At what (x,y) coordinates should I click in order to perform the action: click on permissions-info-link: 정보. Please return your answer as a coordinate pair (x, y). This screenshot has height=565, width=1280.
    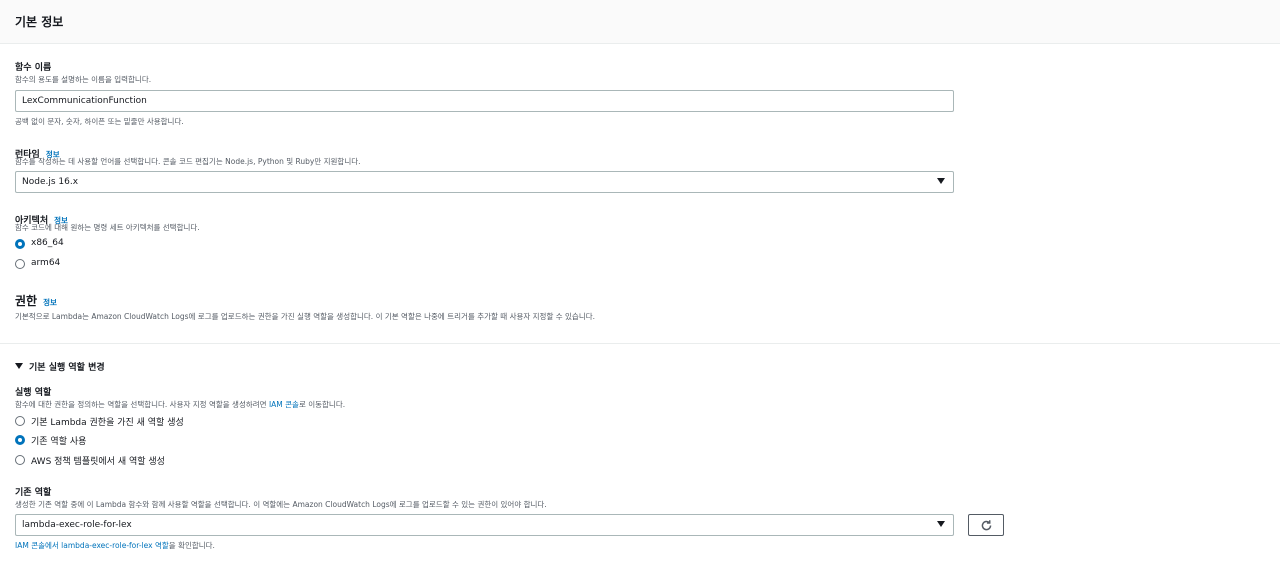
    Looking at the image, I should click on (50, 302).